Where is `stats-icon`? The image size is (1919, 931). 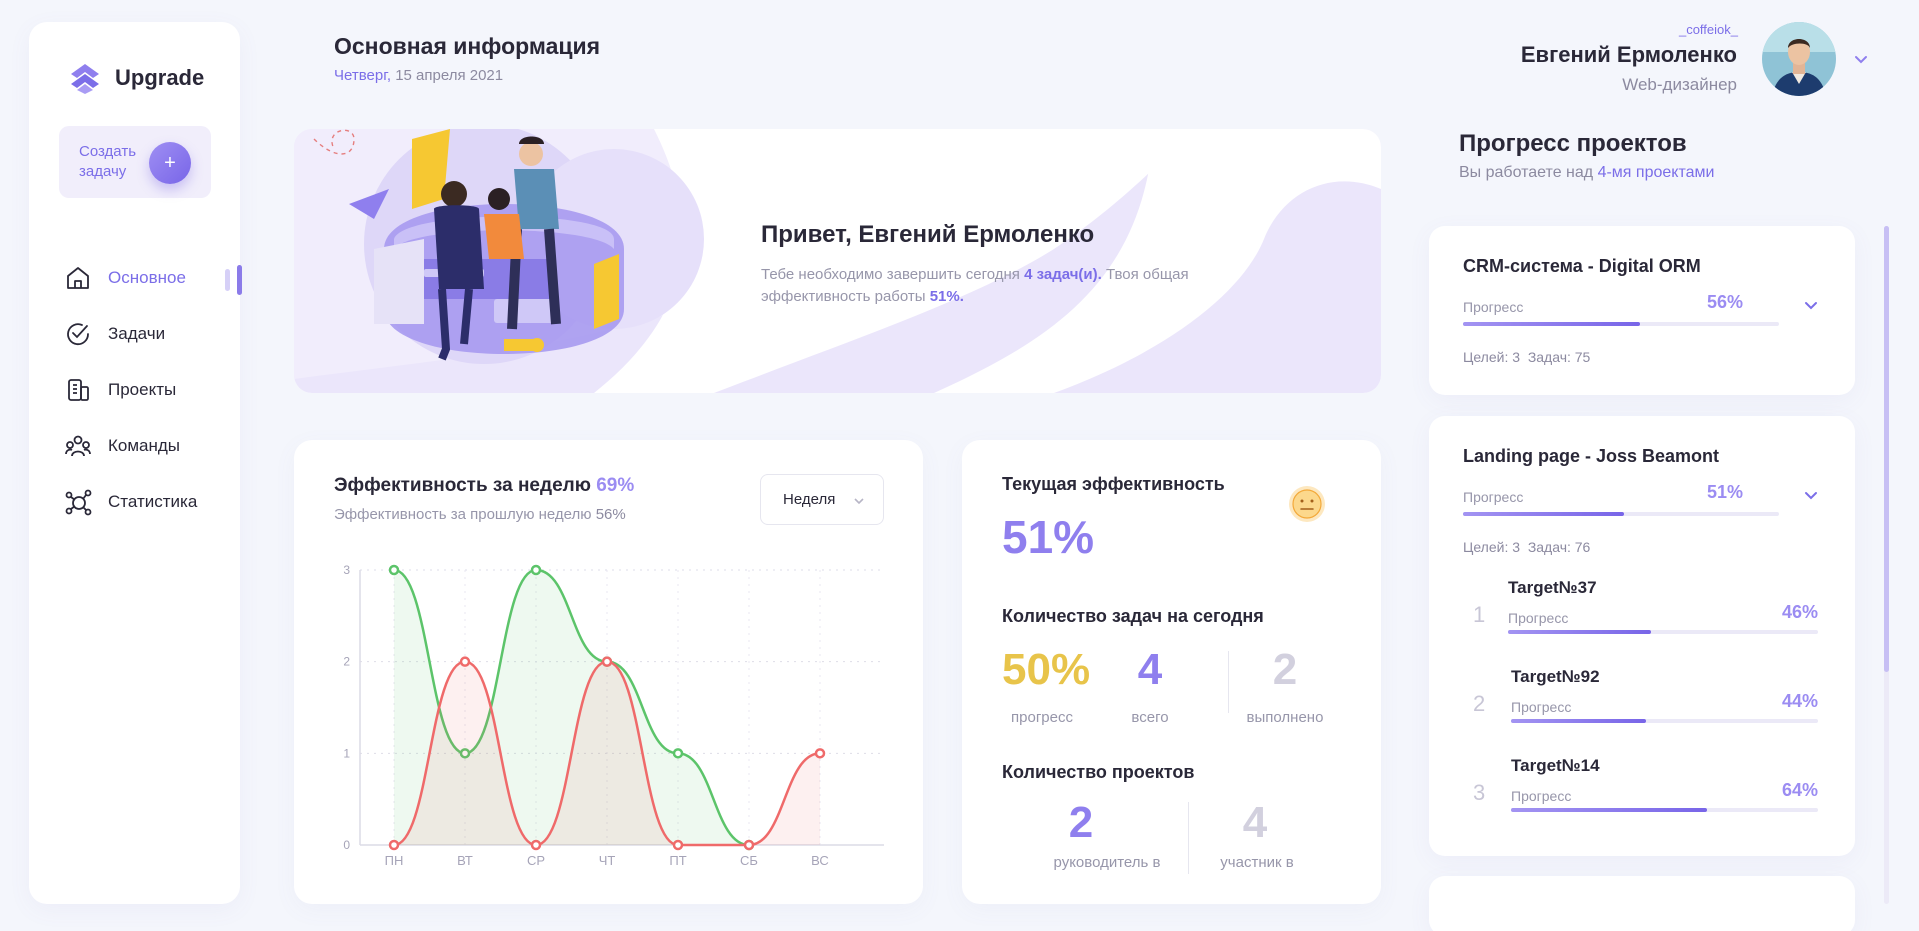 stats-icon is located at coordinates (78, 502).